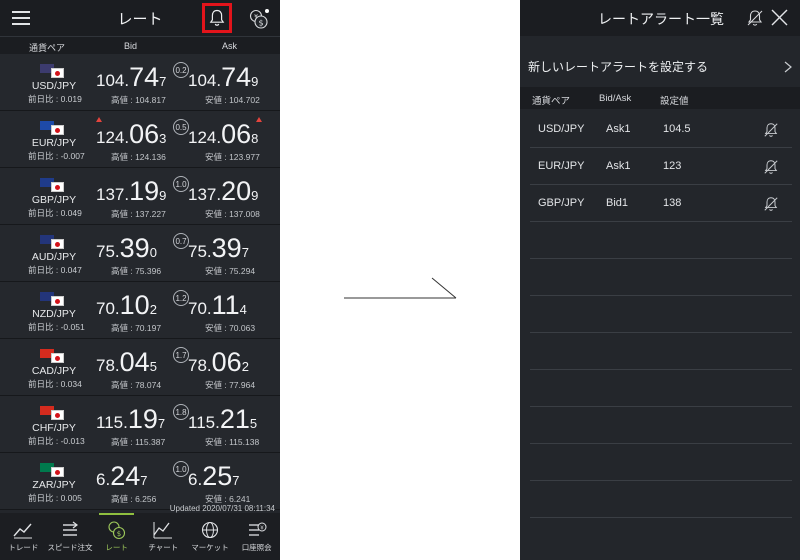 This screenshot has width=800, height=560. What do you see at coordinates (779, 17) in the screenshot?
I see `close-icon` at bounding box center [779, 17].